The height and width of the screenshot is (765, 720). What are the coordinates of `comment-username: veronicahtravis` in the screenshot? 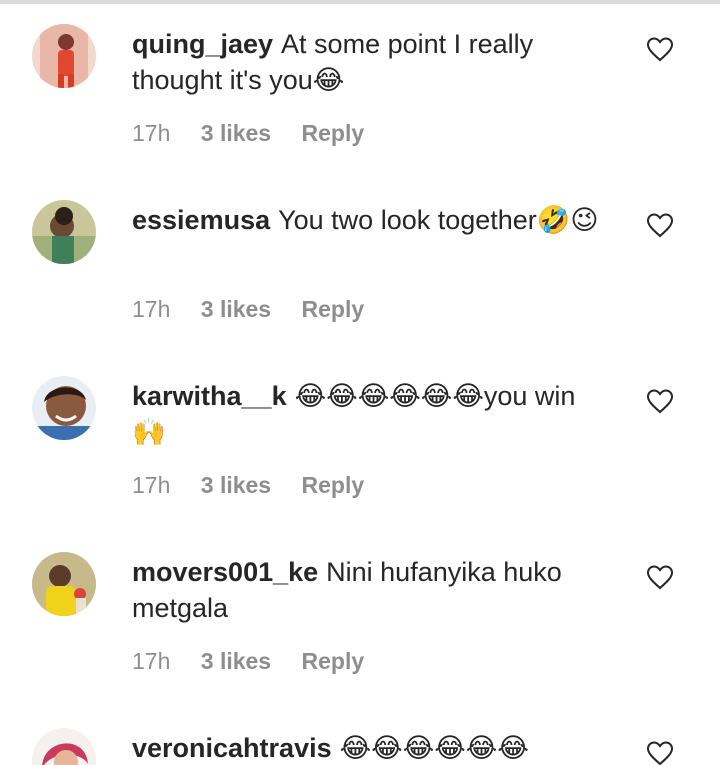 It's located at (232, 748).